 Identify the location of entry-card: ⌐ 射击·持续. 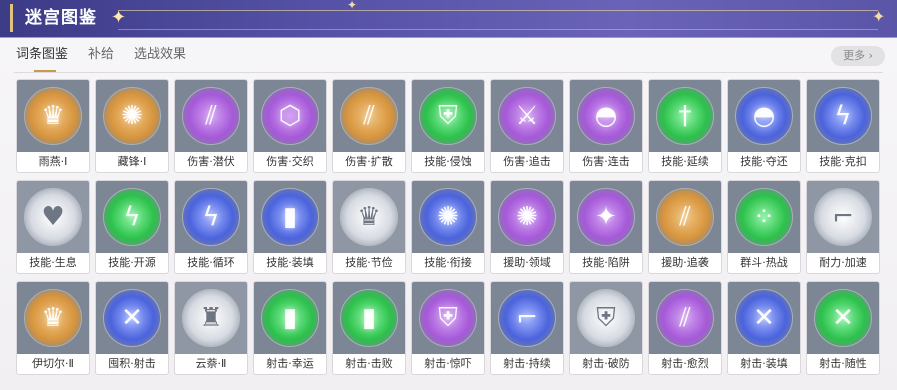
(527, 328).